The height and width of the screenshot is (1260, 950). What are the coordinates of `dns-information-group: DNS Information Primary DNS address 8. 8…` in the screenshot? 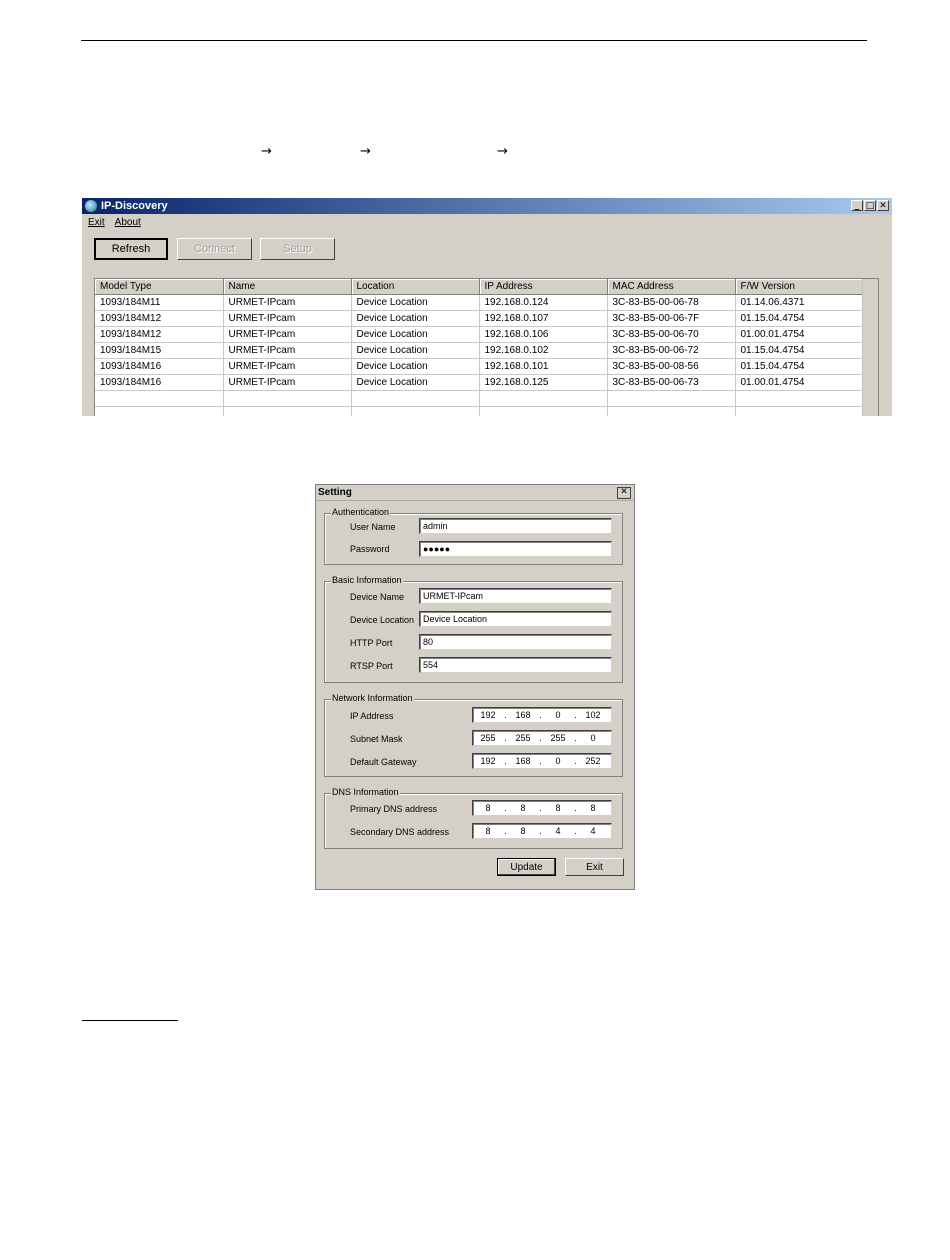 It's located at (473, 818).